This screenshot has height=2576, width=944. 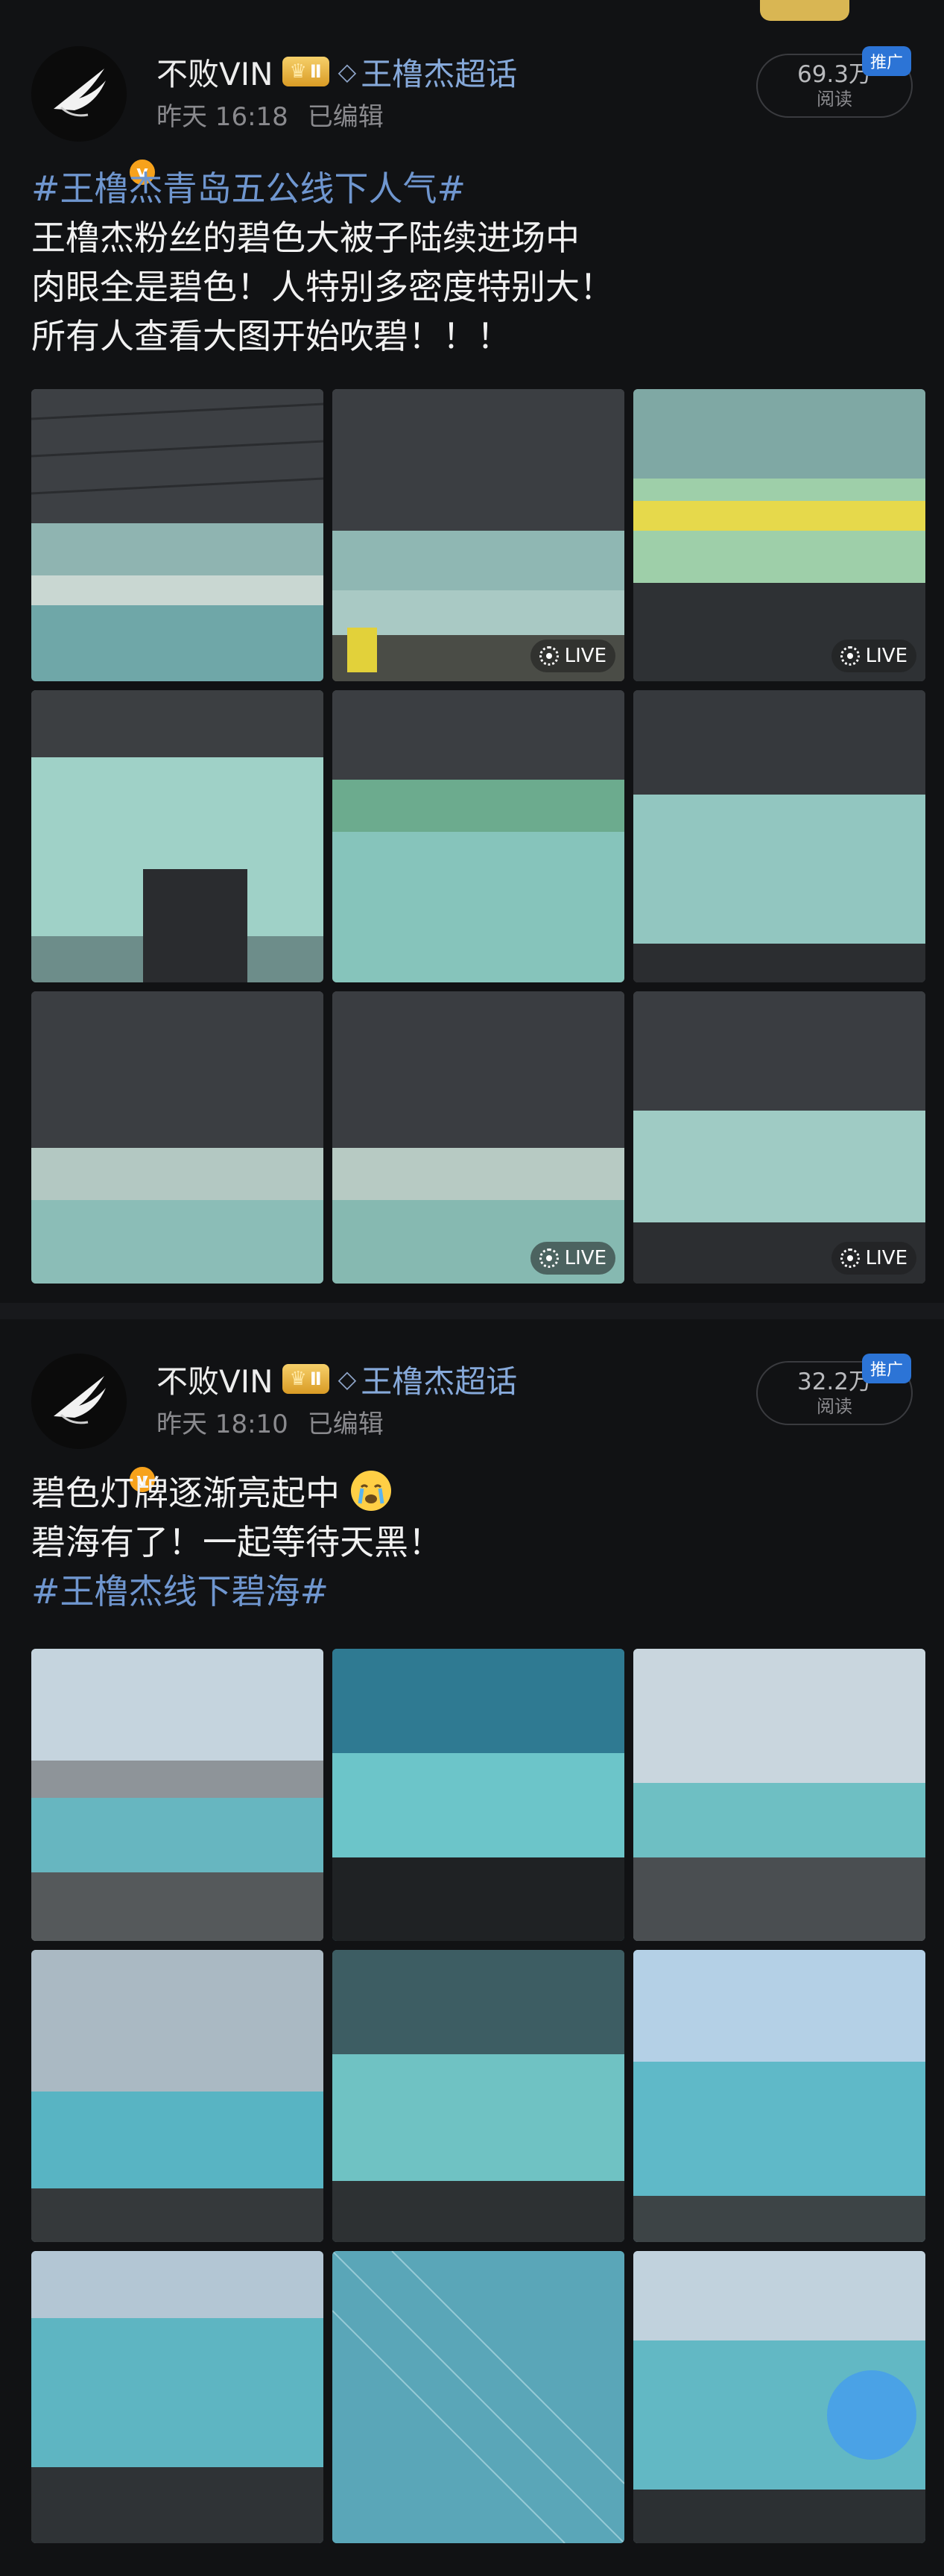 I want to click on feed-separator, so click(x=472, y=1311).